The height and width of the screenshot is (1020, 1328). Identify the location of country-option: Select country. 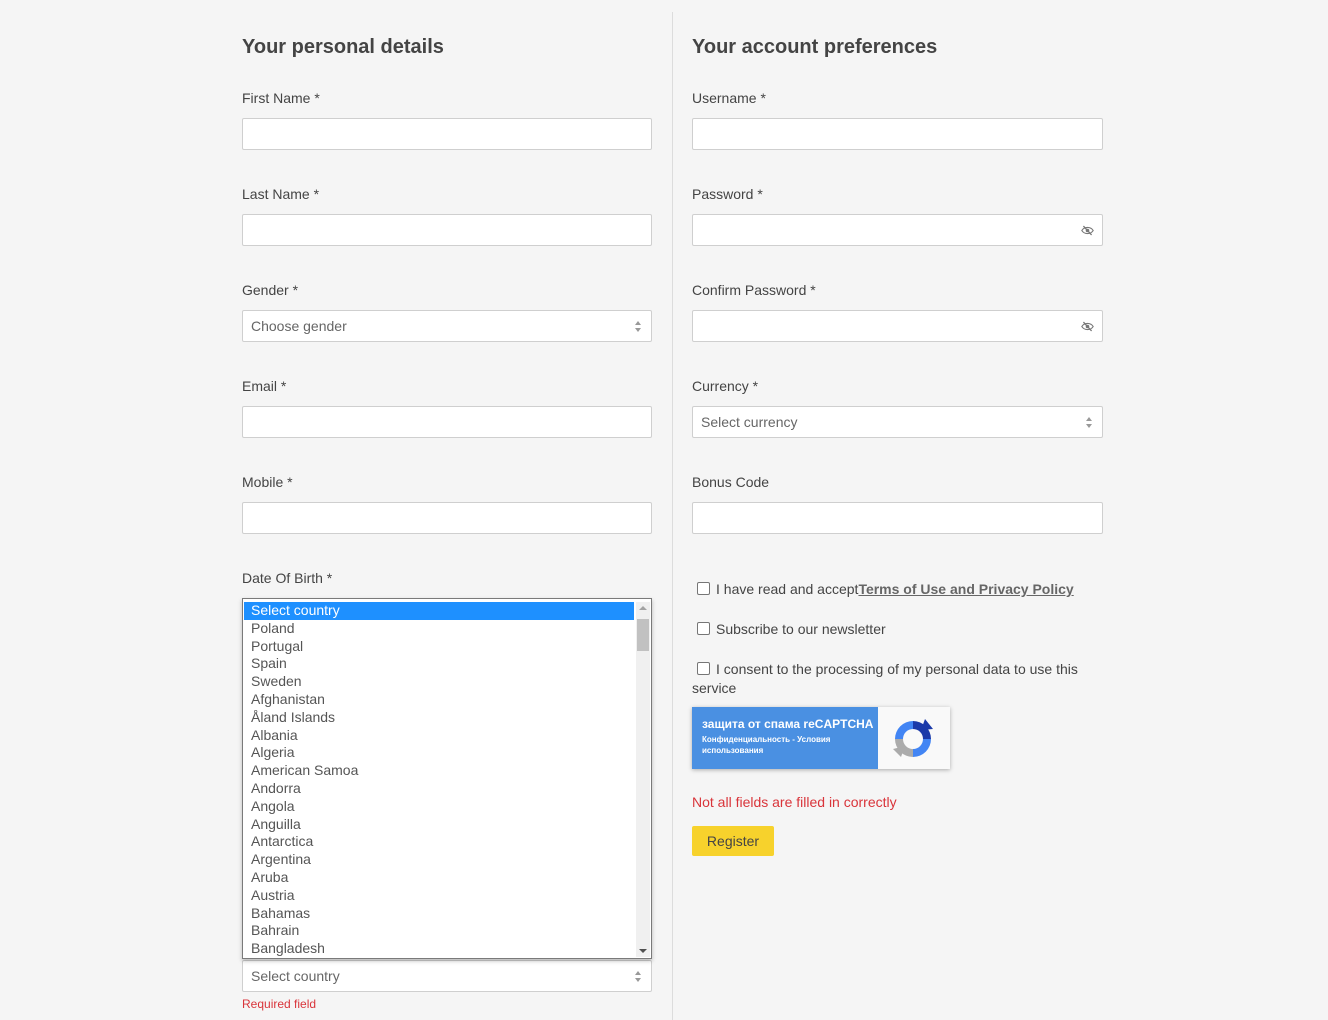
(439, 611).